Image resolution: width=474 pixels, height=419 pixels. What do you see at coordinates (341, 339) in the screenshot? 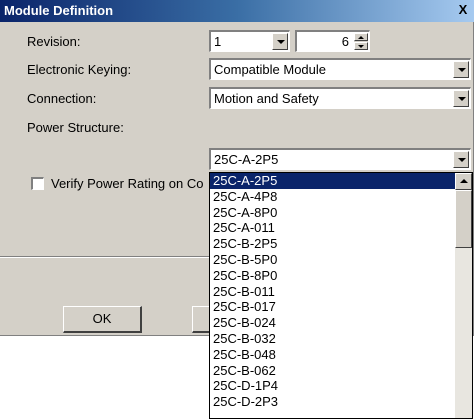
I see `dropdown-option: 25C-B-032` at bounding box center [341, 339].